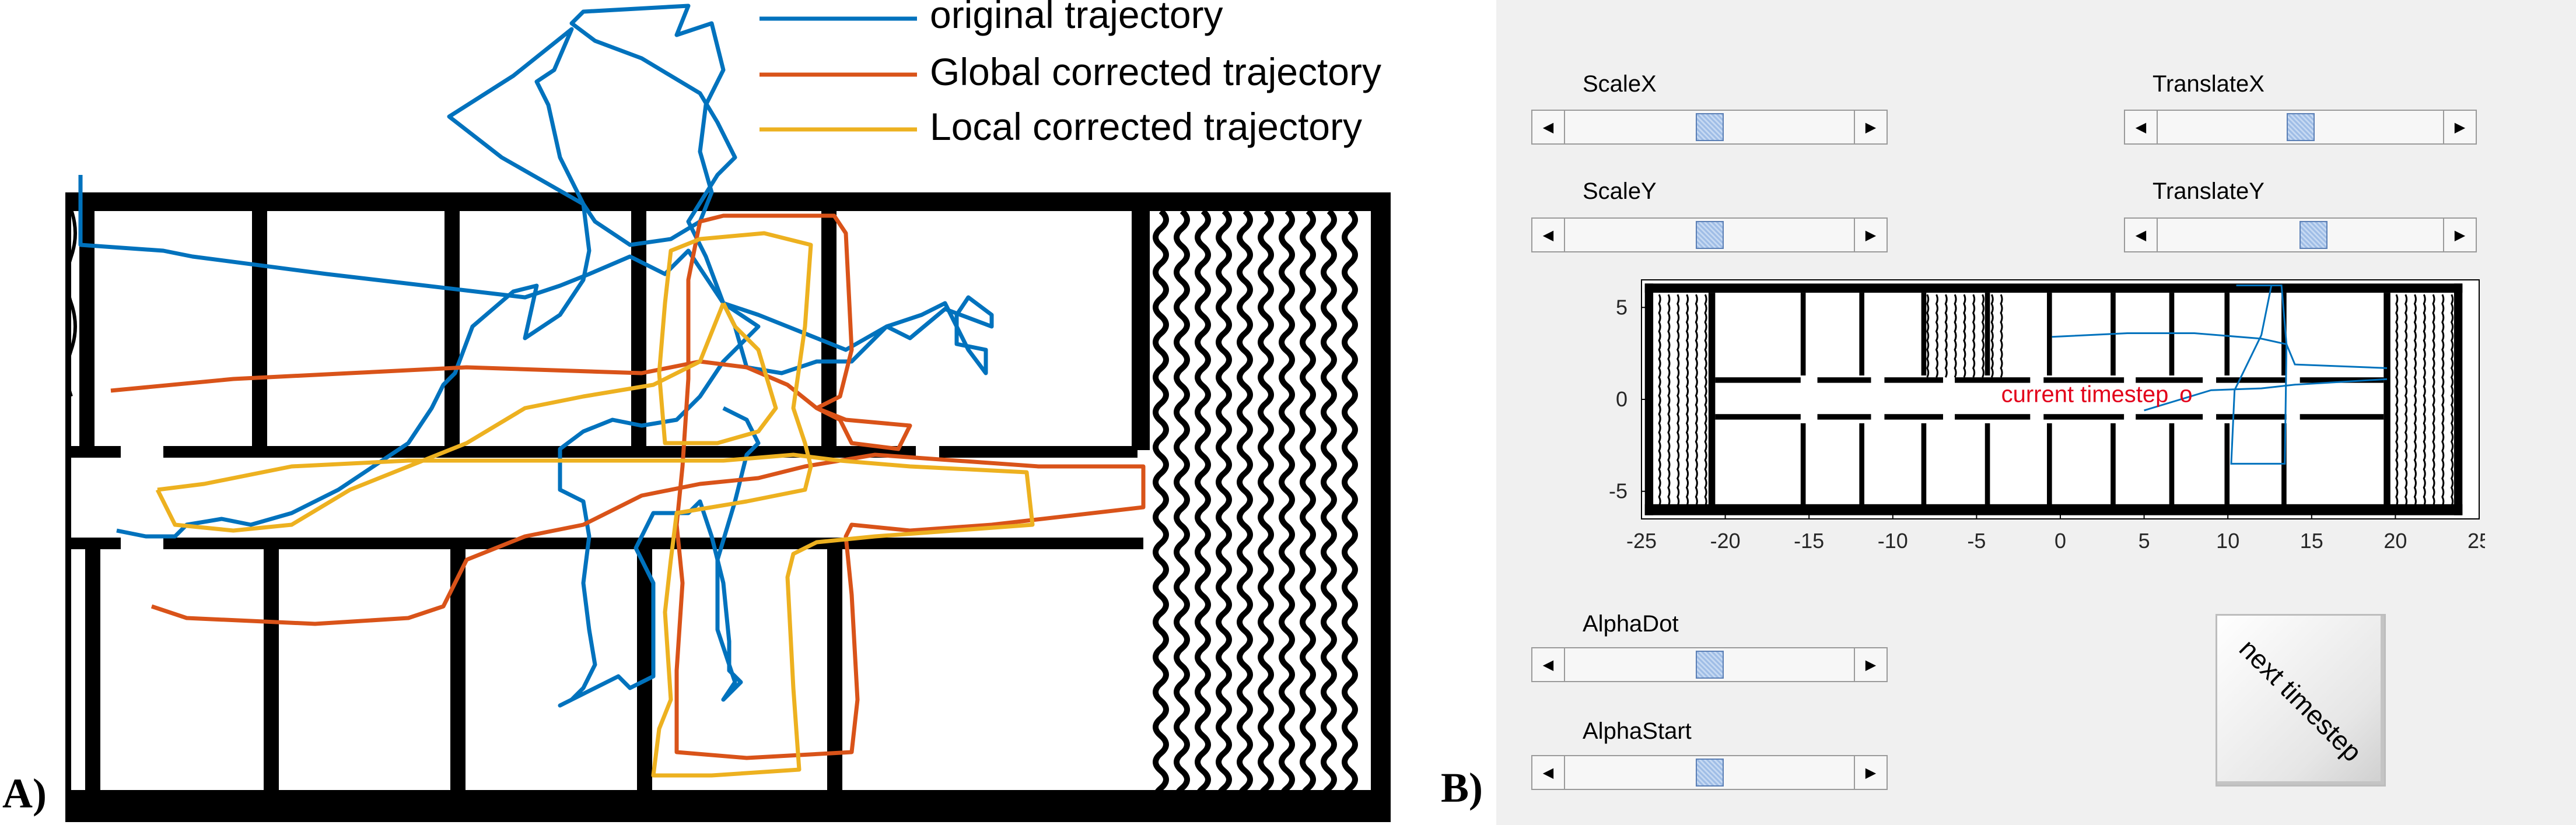 The width and height of the screenshot is (2576, 825). What do you see at coordinates (2085, 395) in the screenshot?
I see `current-timestep-annotation: current timestep` at bounding box center [2085, 395].